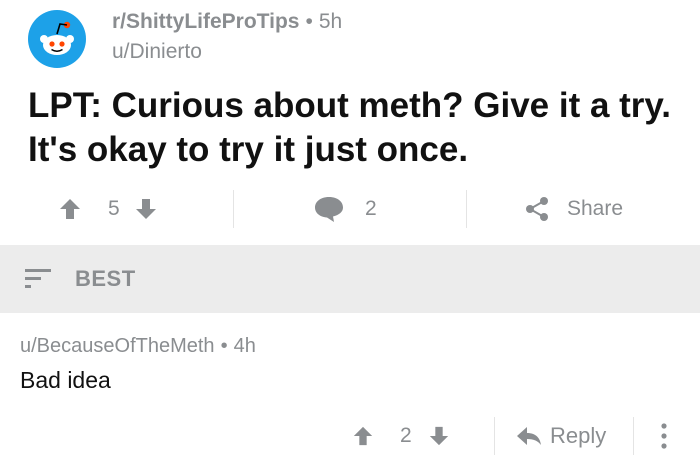 The height and width of the screenshot is (470, 700). What do you see at coordinates (371, 208) in the screenshot?
I see `comment-count: 2` at bounding box center [371, 208].